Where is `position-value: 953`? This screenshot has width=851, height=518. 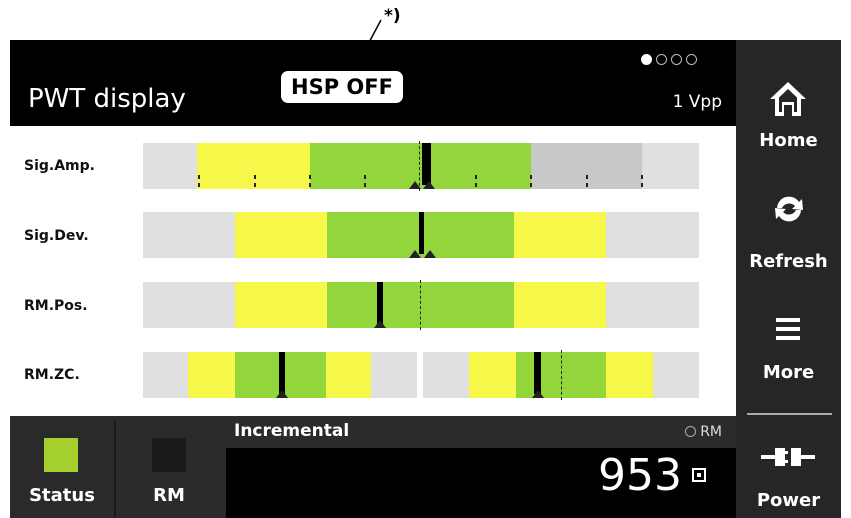 position-value: 953 is located at coordinates (640, 475).